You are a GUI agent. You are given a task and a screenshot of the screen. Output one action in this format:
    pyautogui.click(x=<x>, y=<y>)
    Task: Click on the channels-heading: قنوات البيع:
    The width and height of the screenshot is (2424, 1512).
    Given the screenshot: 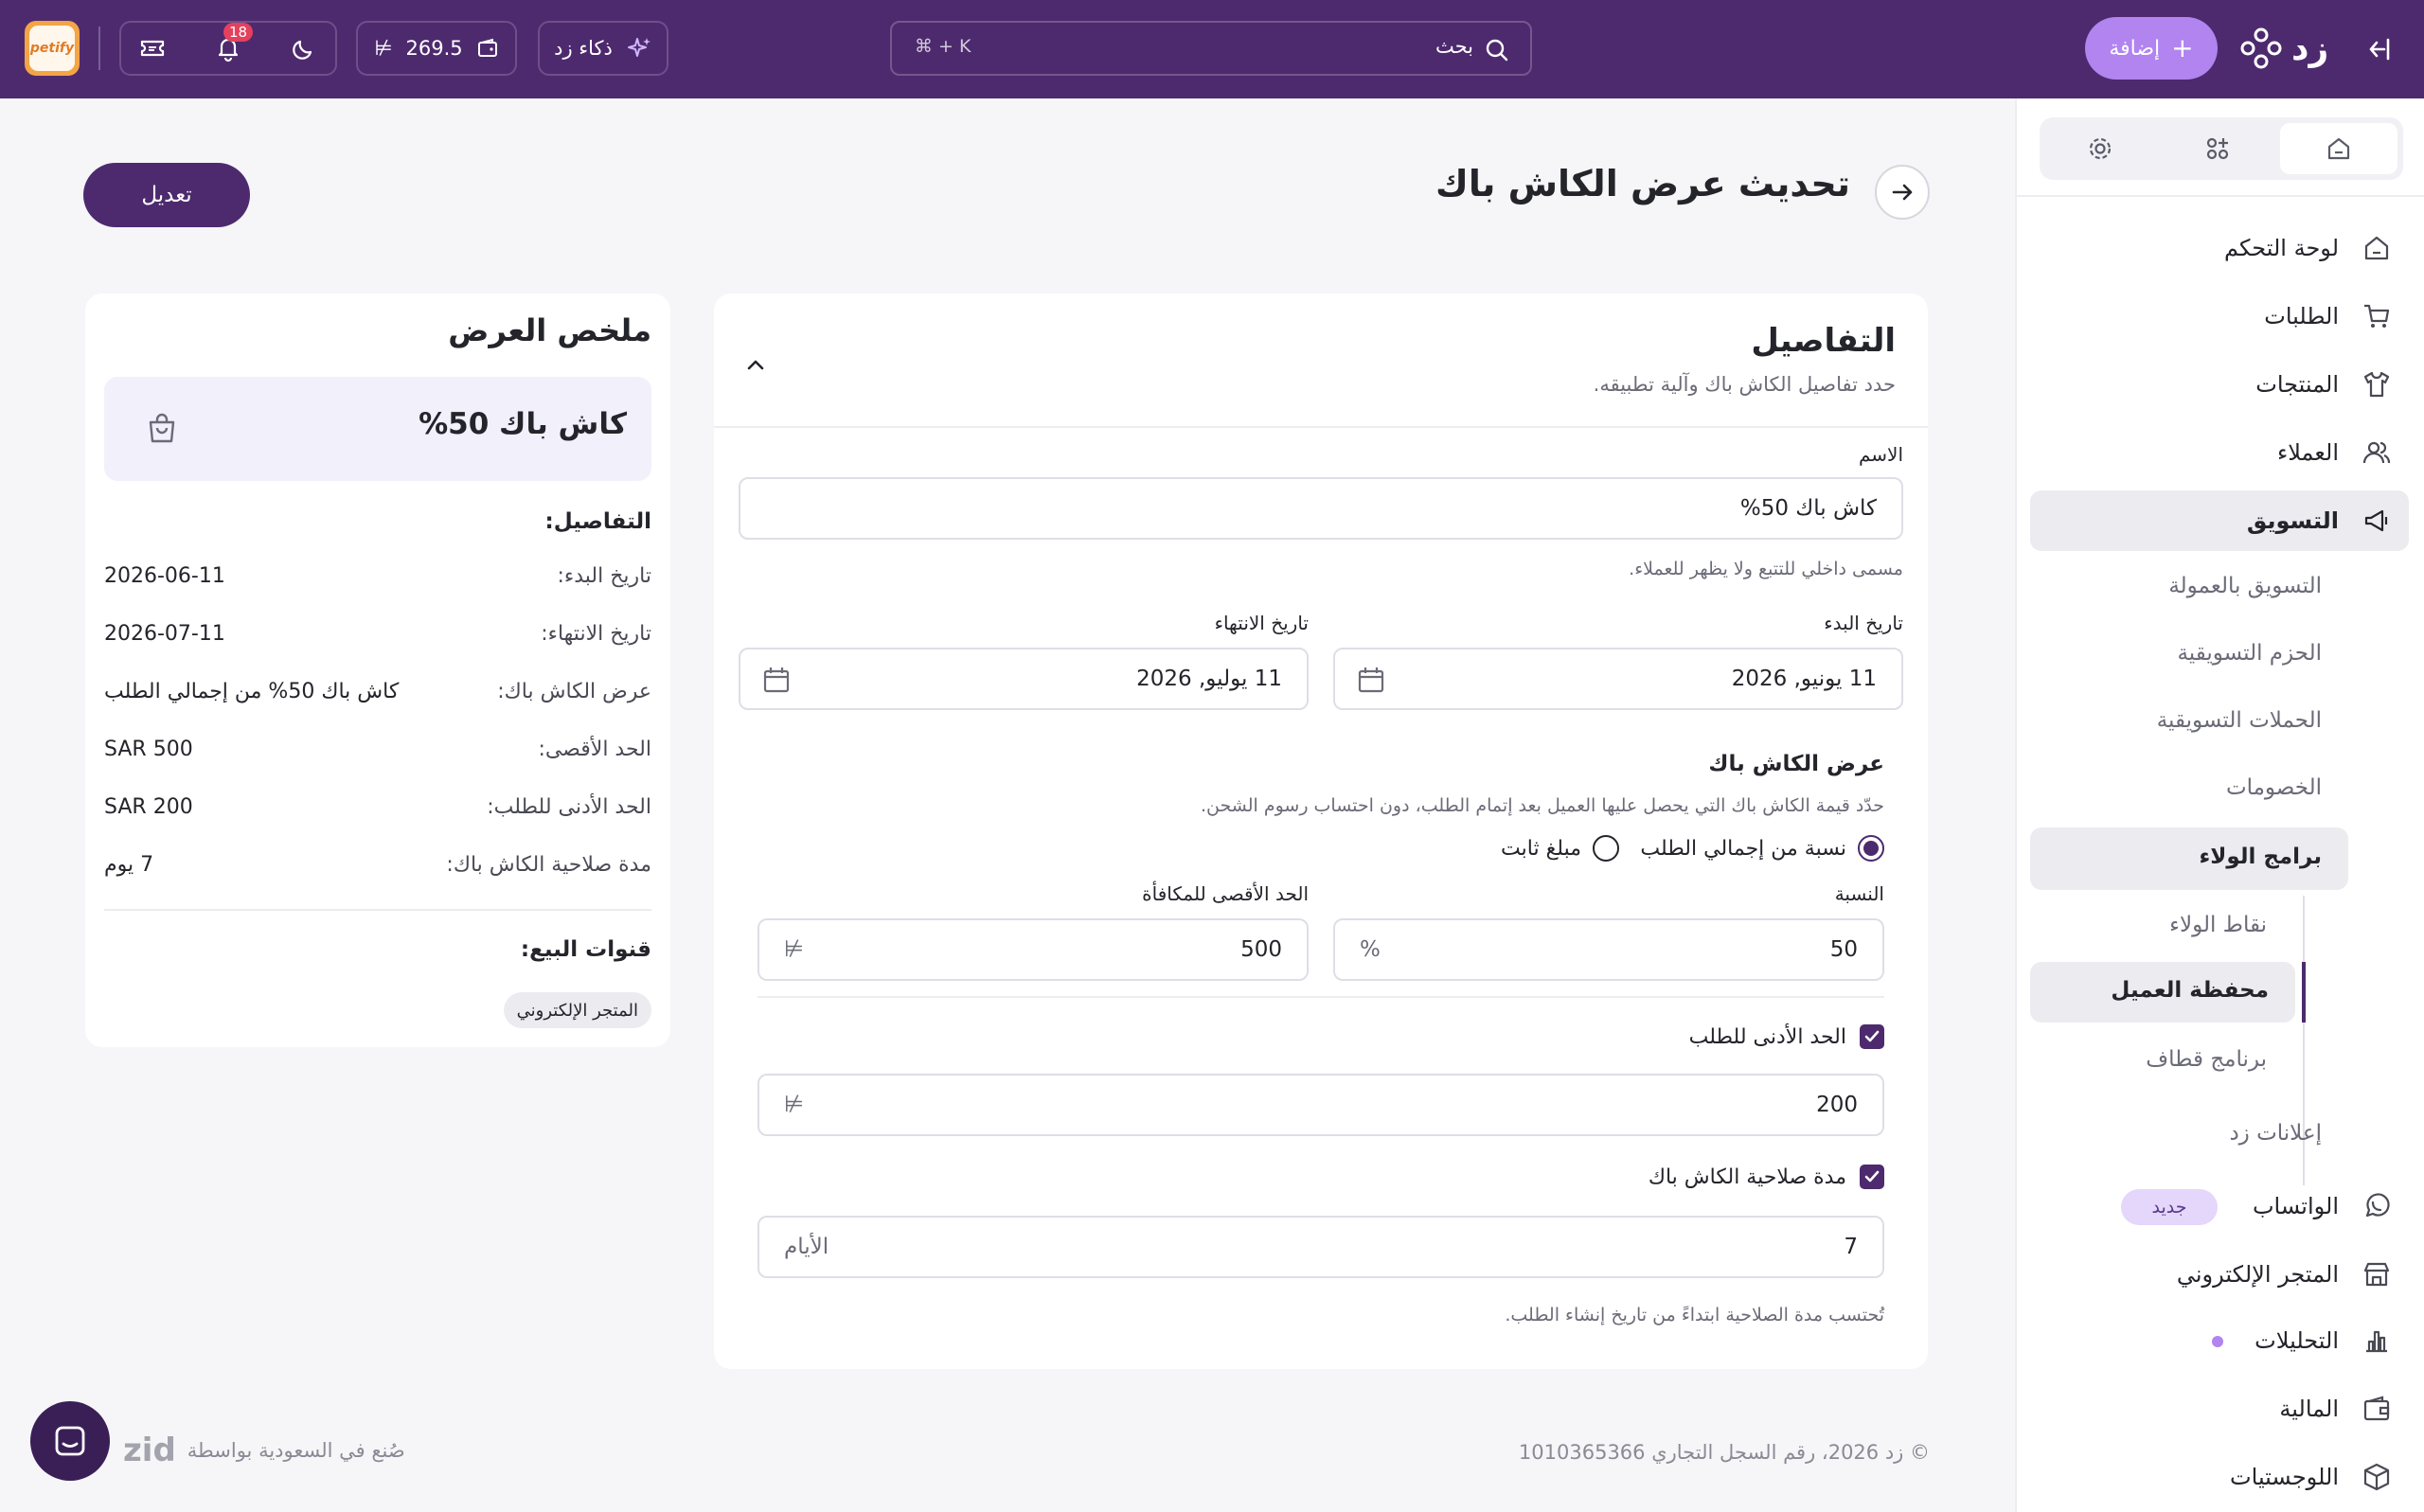 What is the action you would take?
    pyautogui.click(x=585, y=949)
    